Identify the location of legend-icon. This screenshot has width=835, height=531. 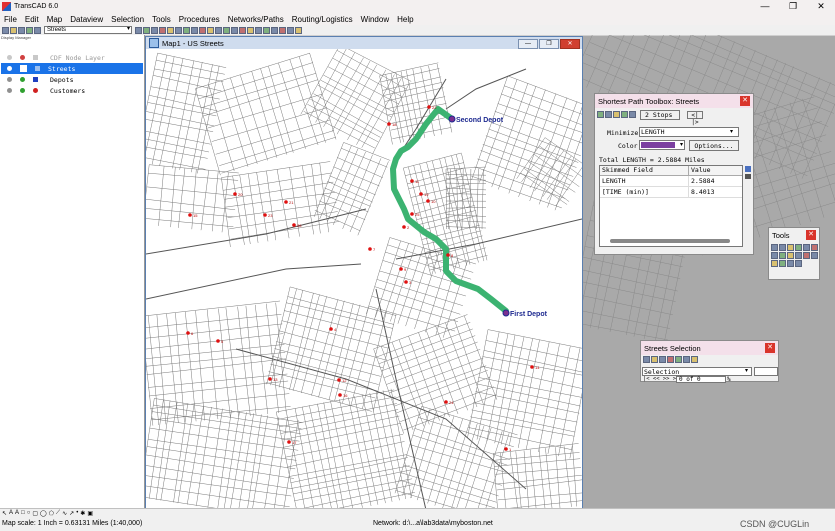
(194, 30).